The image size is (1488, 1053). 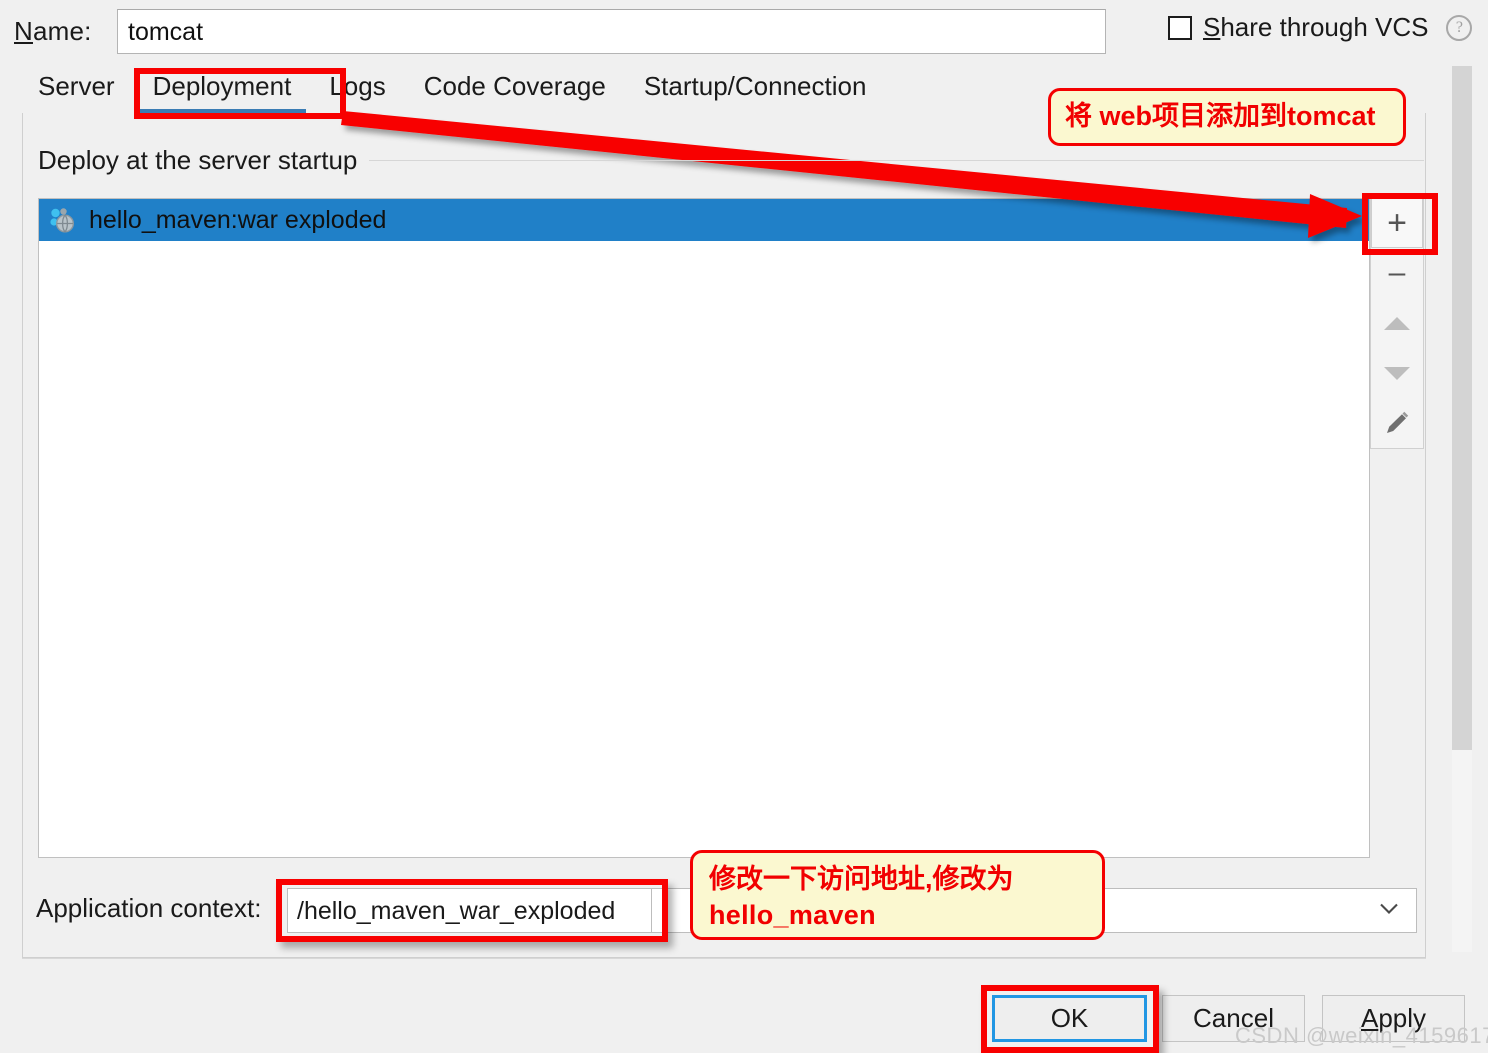 What do you see at coordinates (1324, 27) in the screenshot?
I see `share-vcs-rest: hare through VCS` at bounding box center [1324, 27].